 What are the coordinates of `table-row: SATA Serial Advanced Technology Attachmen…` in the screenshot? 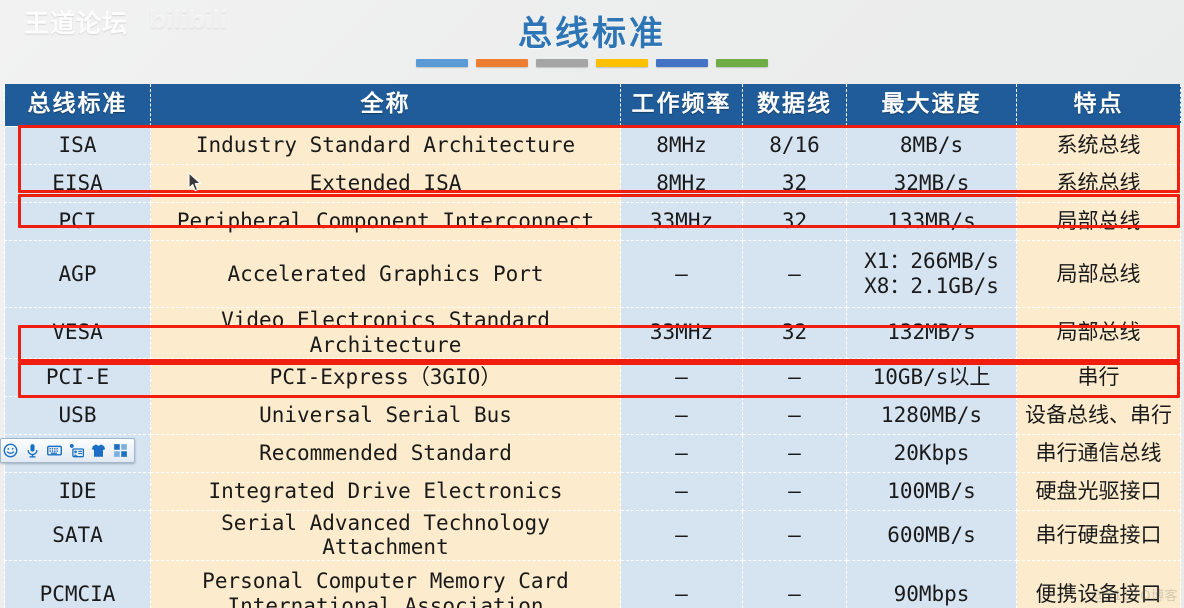 It's located at (592, 536).